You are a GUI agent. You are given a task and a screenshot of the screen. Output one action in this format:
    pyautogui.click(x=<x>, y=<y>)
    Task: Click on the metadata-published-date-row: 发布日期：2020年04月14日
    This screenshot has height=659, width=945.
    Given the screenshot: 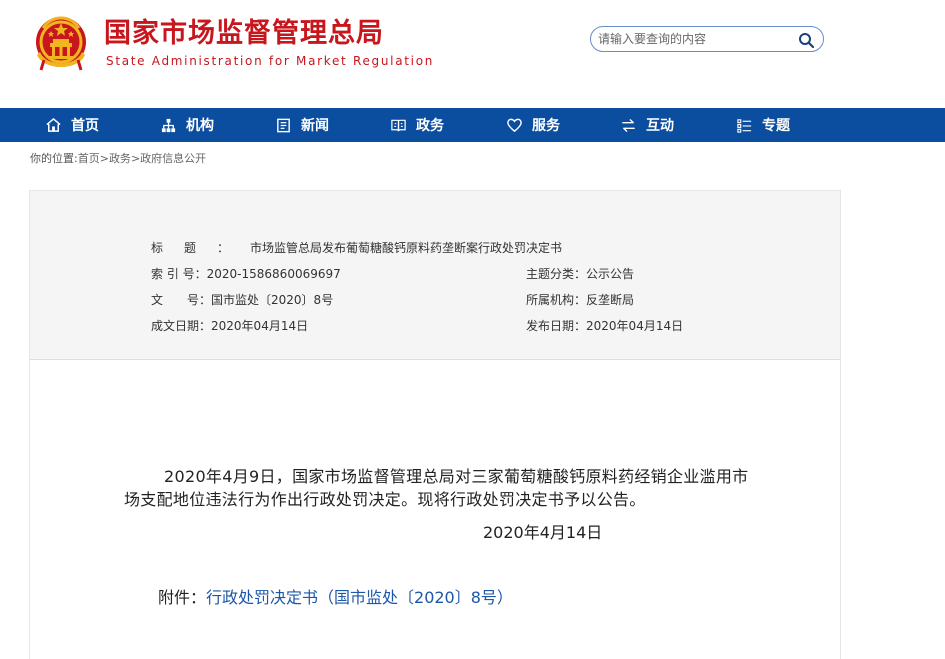 What is the action you would take?
    pyautogui.click(x=604, y=326)
    